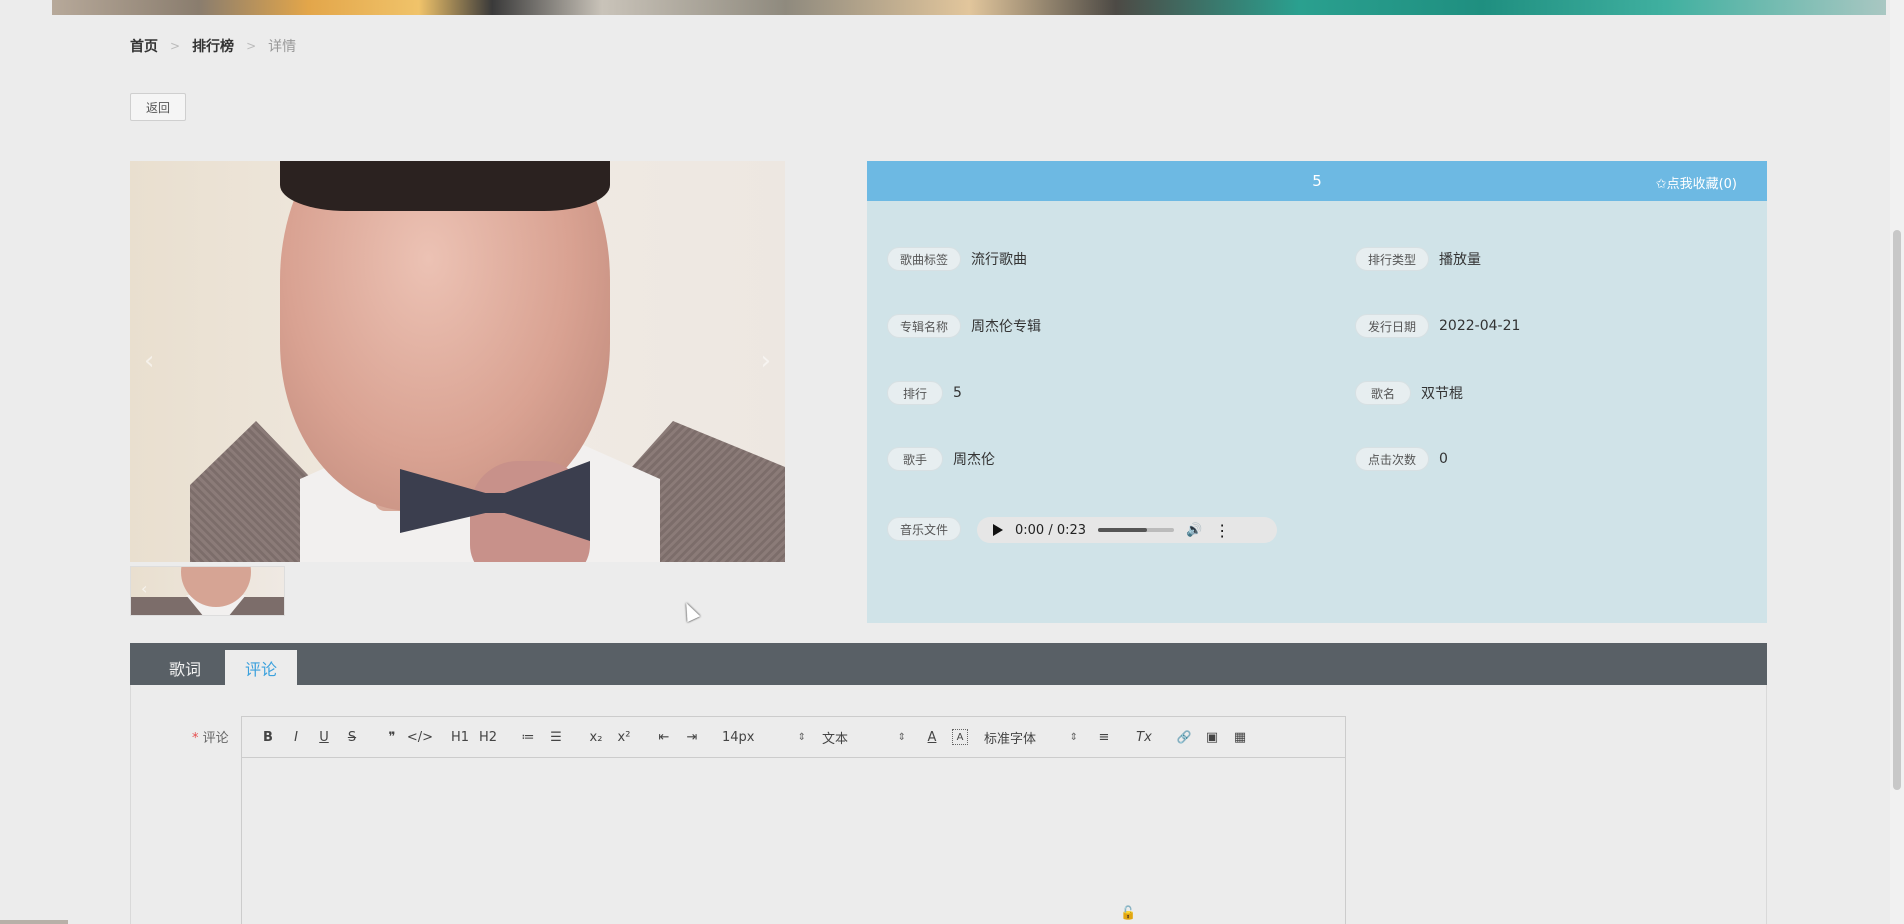  I want to click on page-scrollbar, so click(1897, 462).